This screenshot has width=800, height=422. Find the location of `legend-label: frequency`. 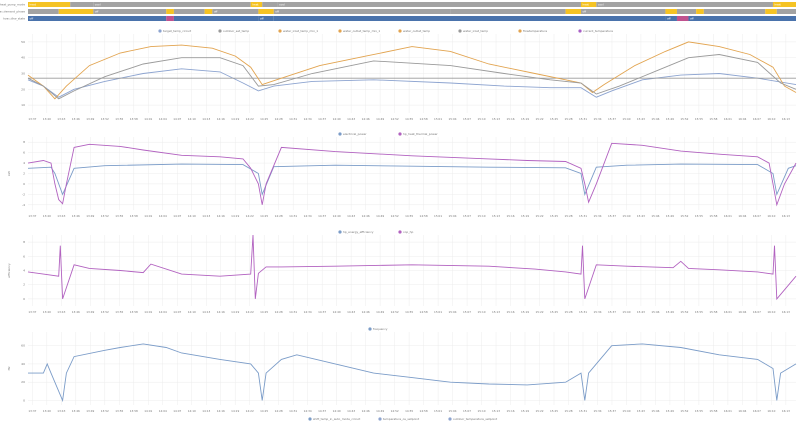

legend-label: frequency is located at coordinates (380, 329).